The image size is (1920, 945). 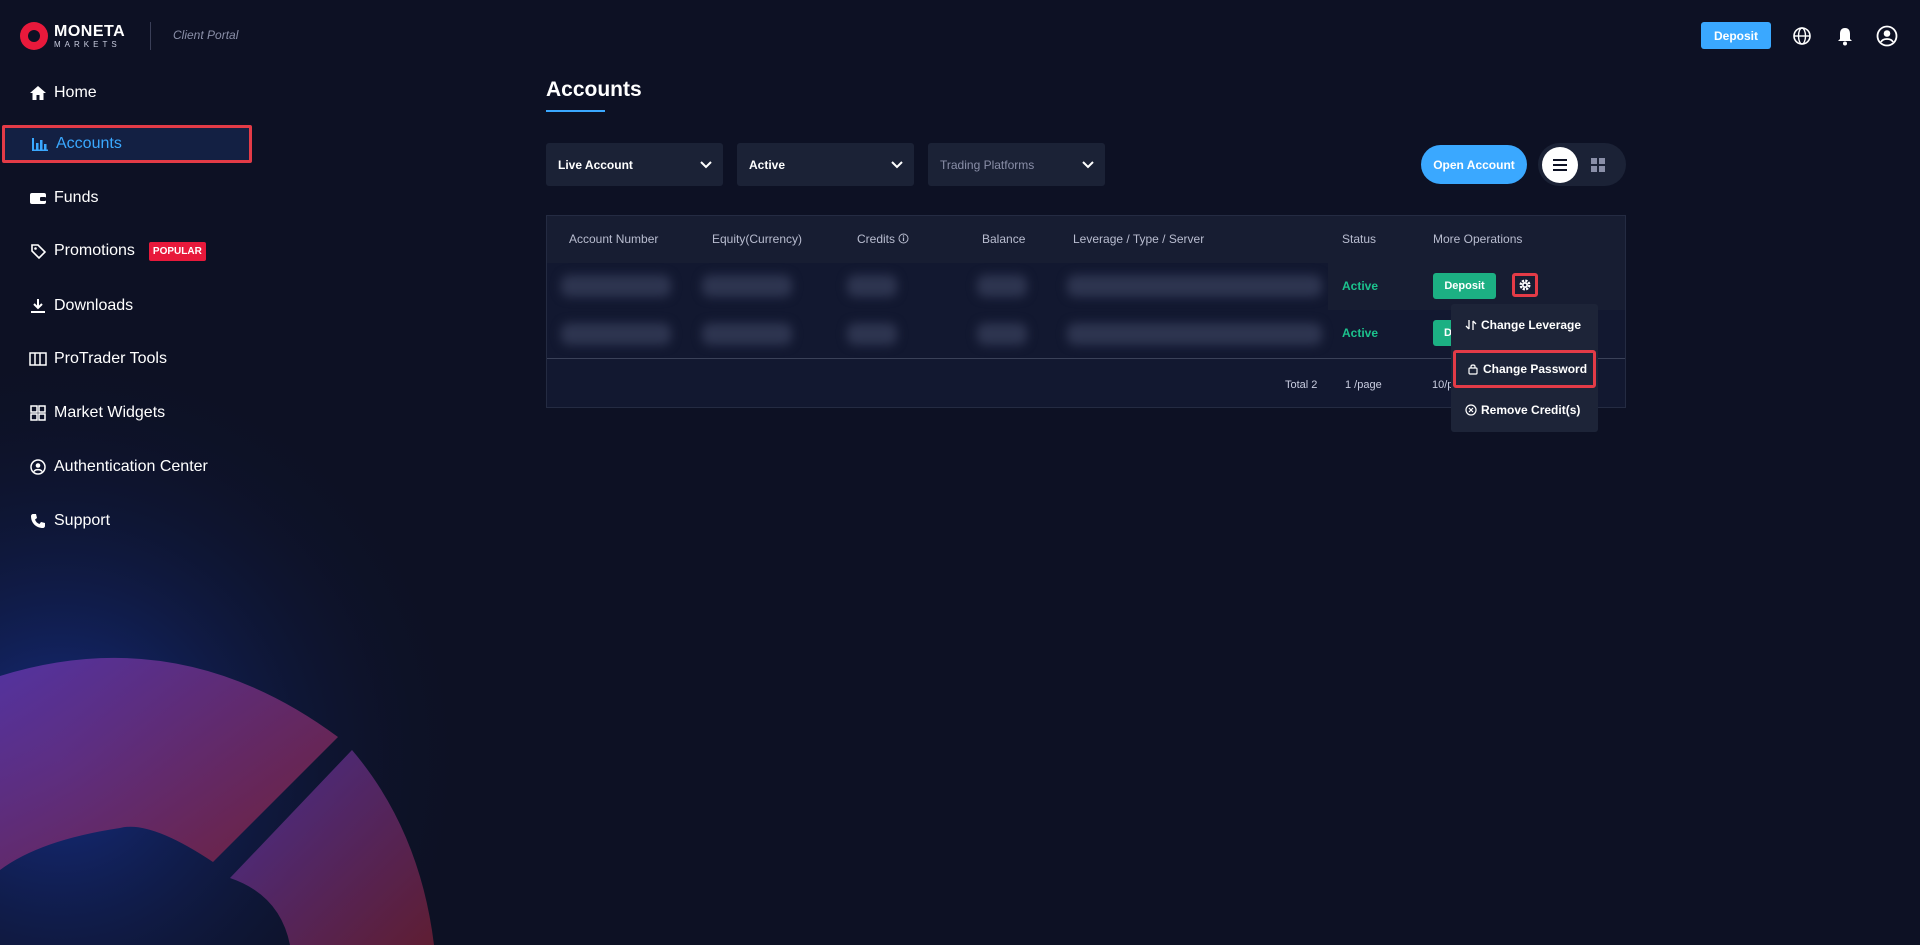 I want to click on home-icon, so click(x=38, y=93).